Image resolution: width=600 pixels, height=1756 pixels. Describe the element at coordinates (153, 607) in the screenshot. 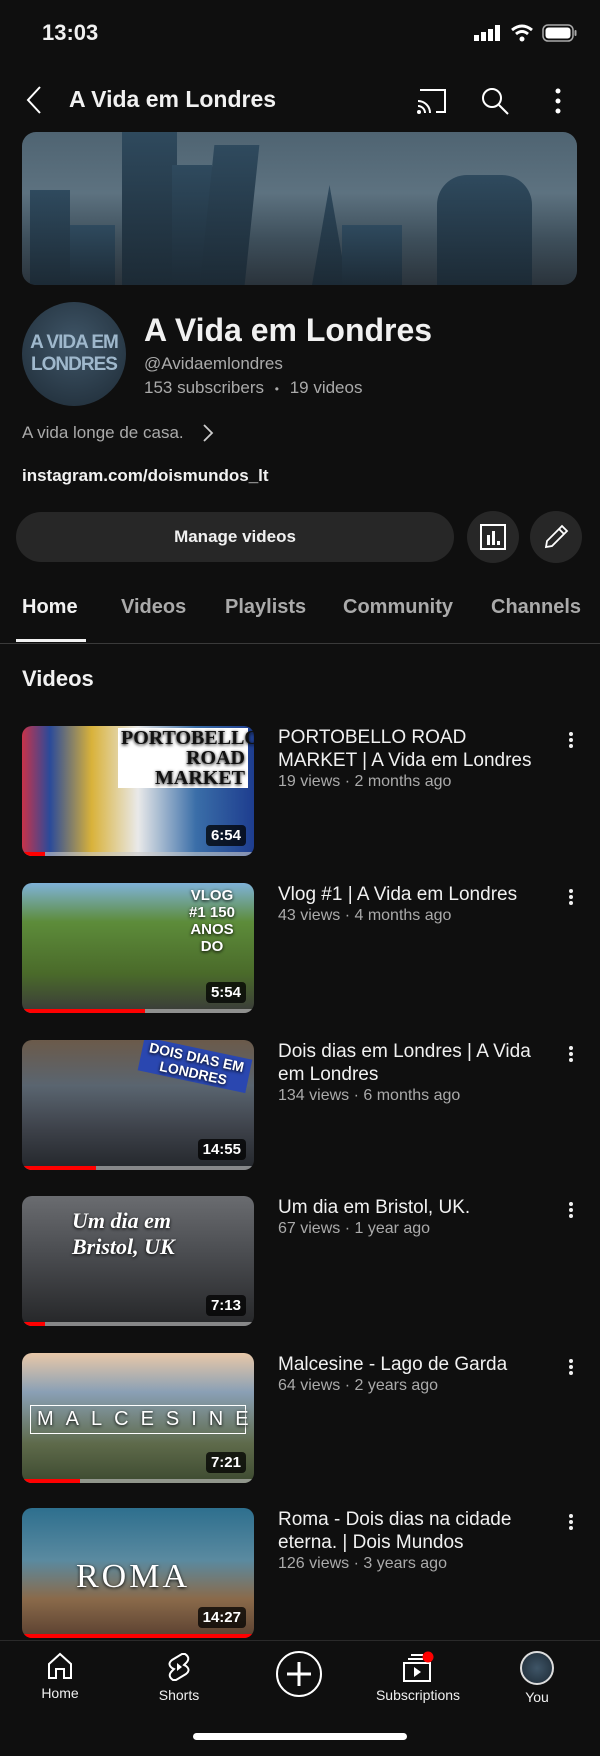

I see `tab-videos: Videos` at that location.